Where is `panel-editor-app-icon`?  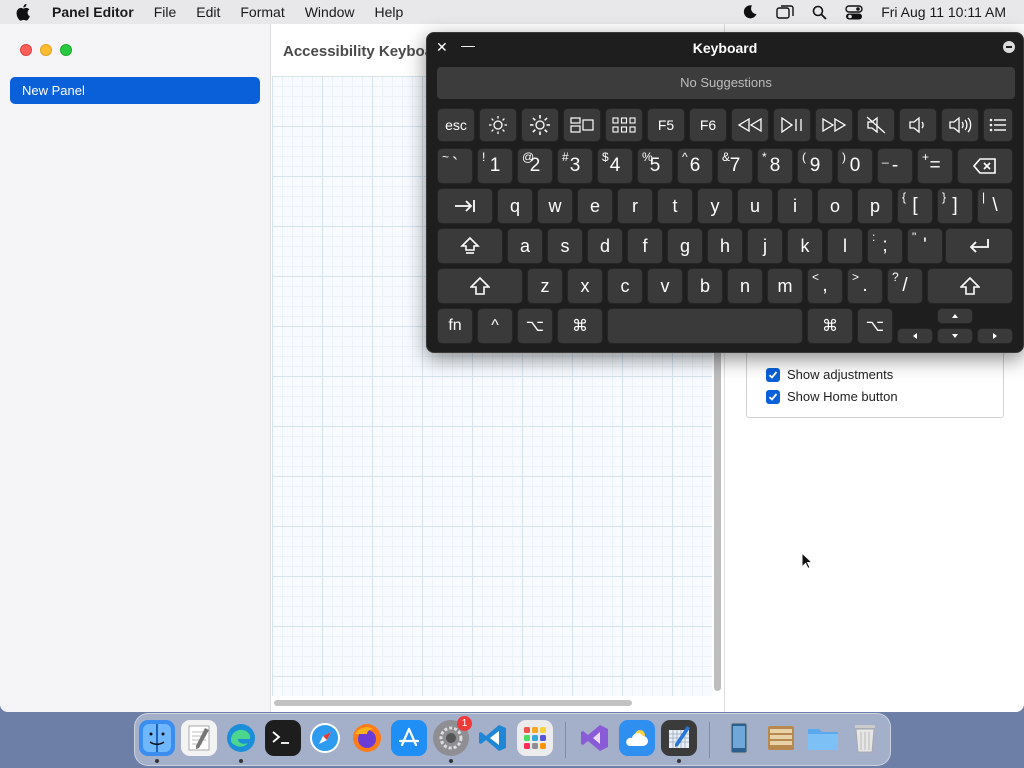 panel-editor-app-icon is located at coordinates (679, 738).